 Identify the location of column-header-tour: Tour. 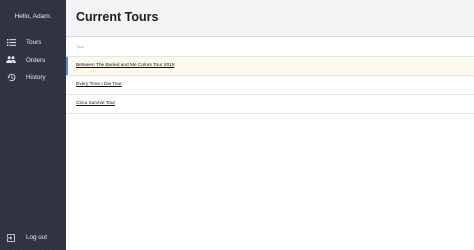
(80, 46).